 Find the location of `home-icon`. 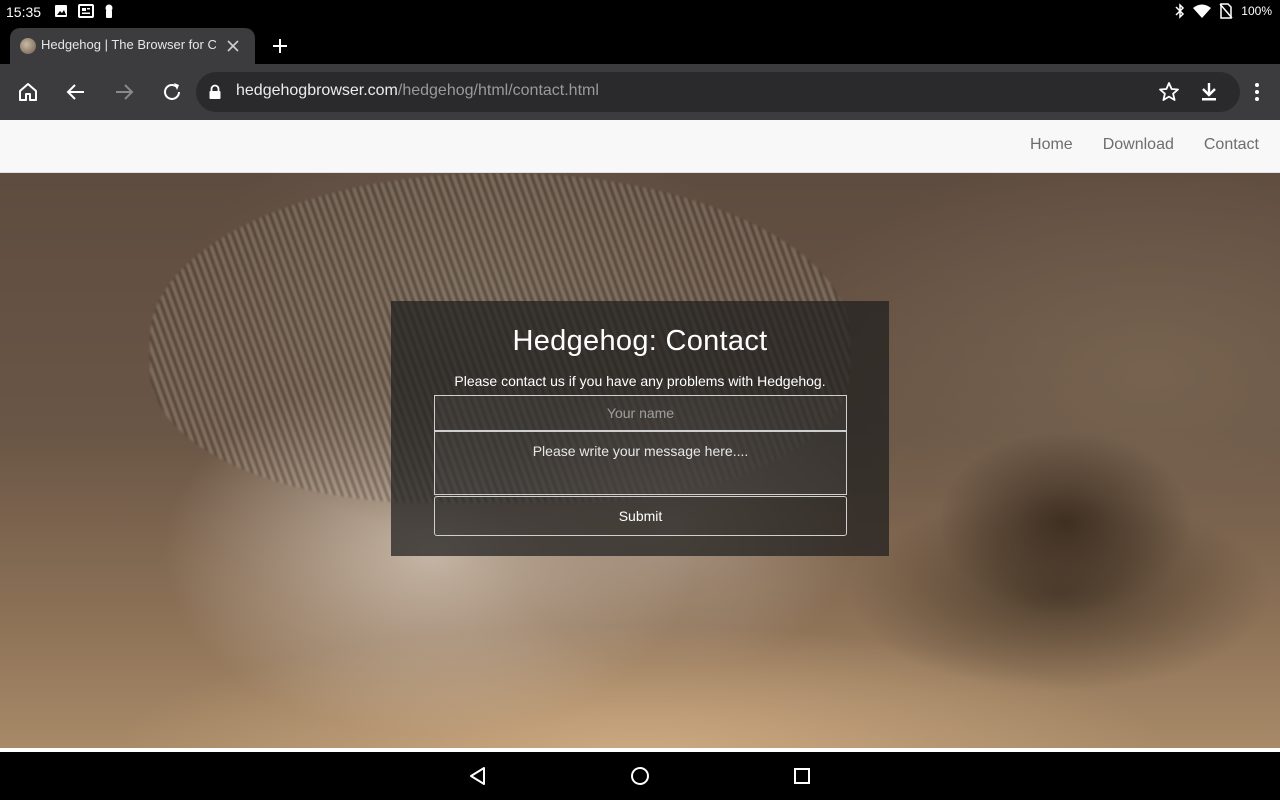

home-icon is located at coordinates (28, 92).